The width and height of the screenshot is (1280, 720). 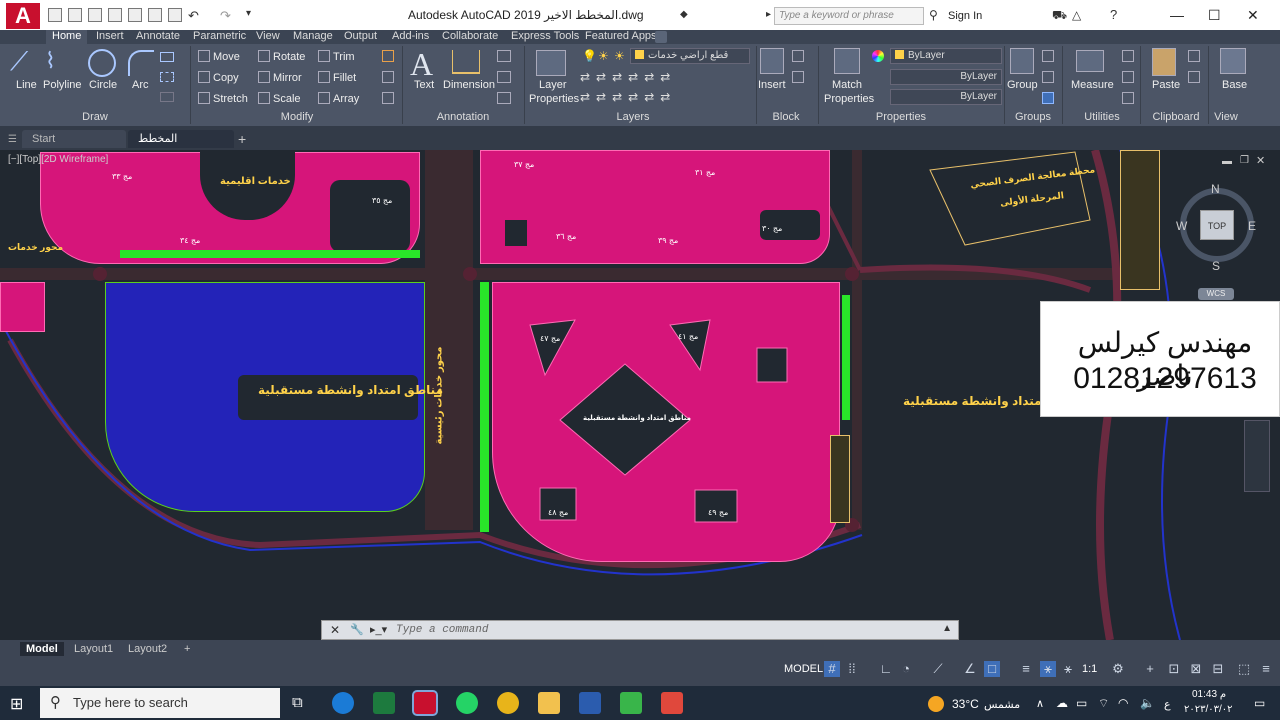 What do you see at coordinates (62, 85) in the screenshot?
I see `polyline-button: Polyline` at bounding box center [62, 85].